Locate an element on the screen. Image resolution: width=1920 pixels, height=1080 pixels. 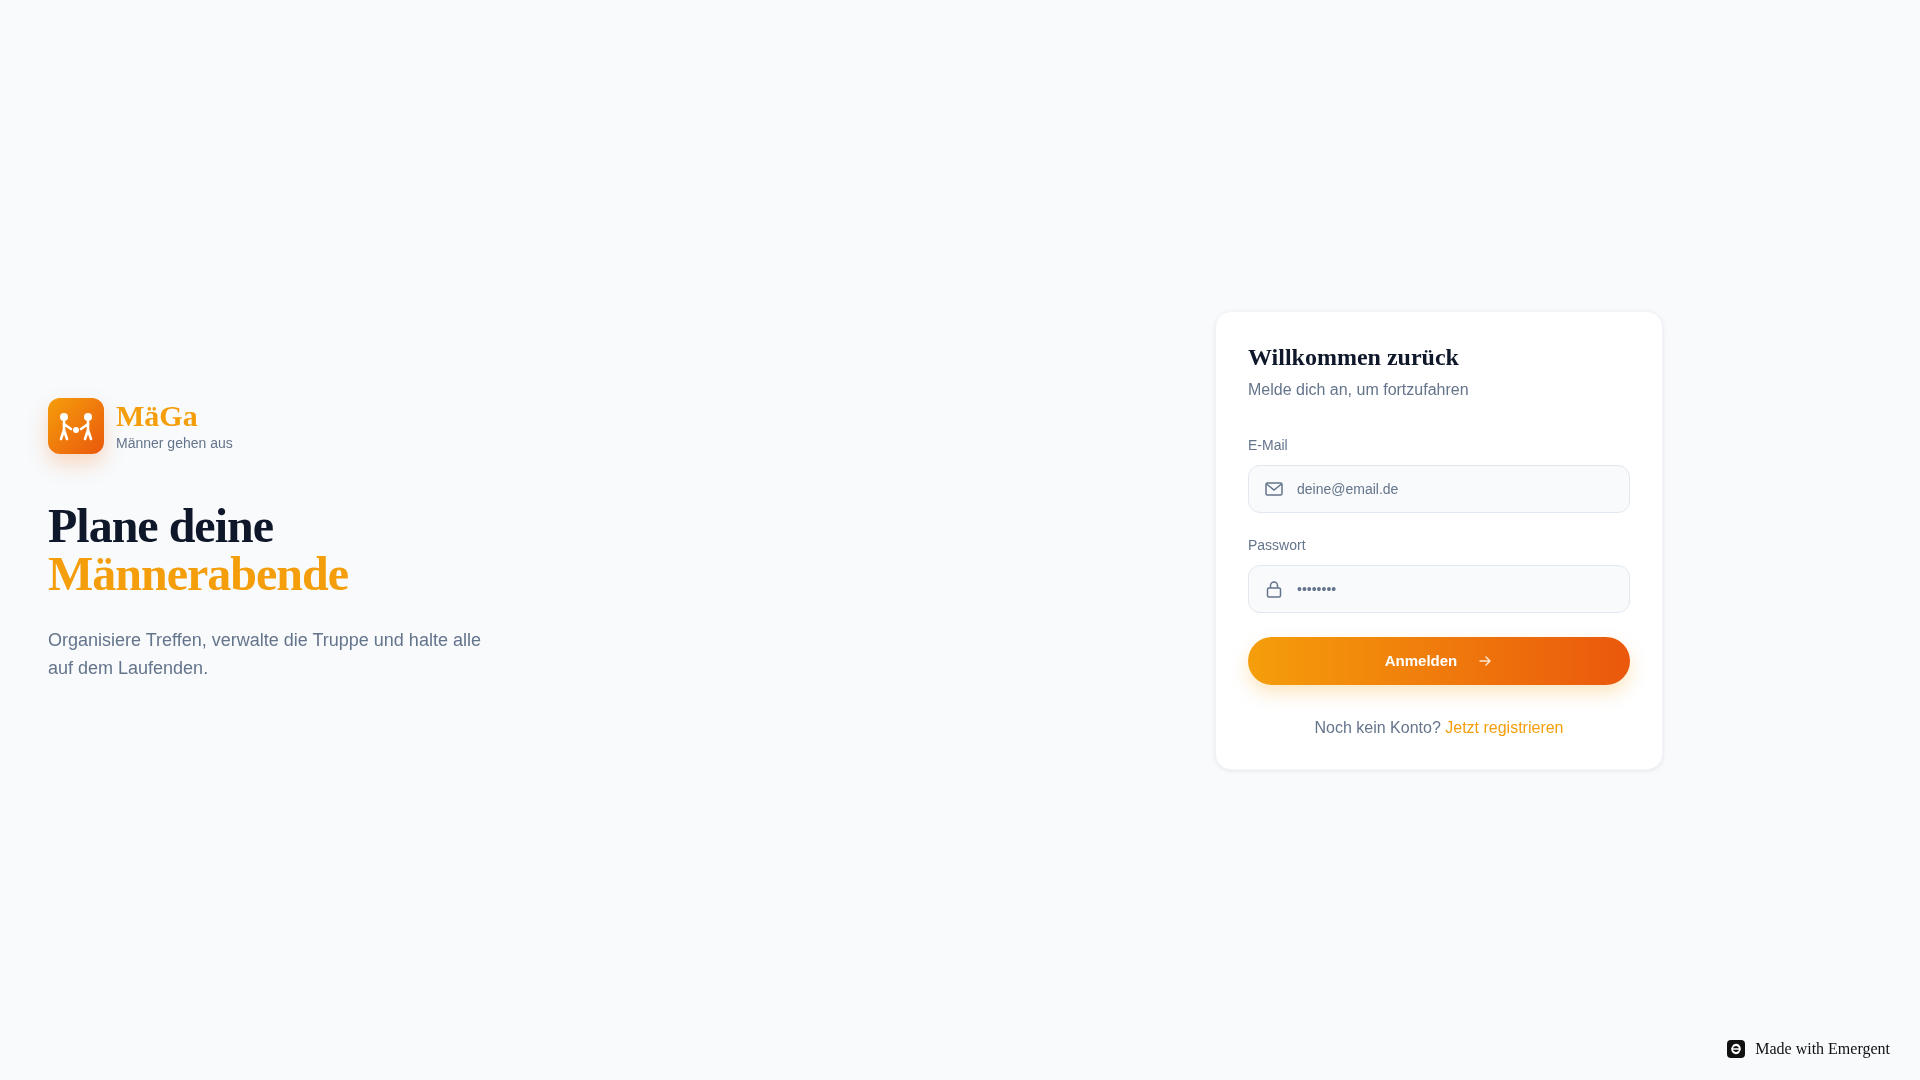
password-field: •••••••• is located at coordinates (1439, 588).